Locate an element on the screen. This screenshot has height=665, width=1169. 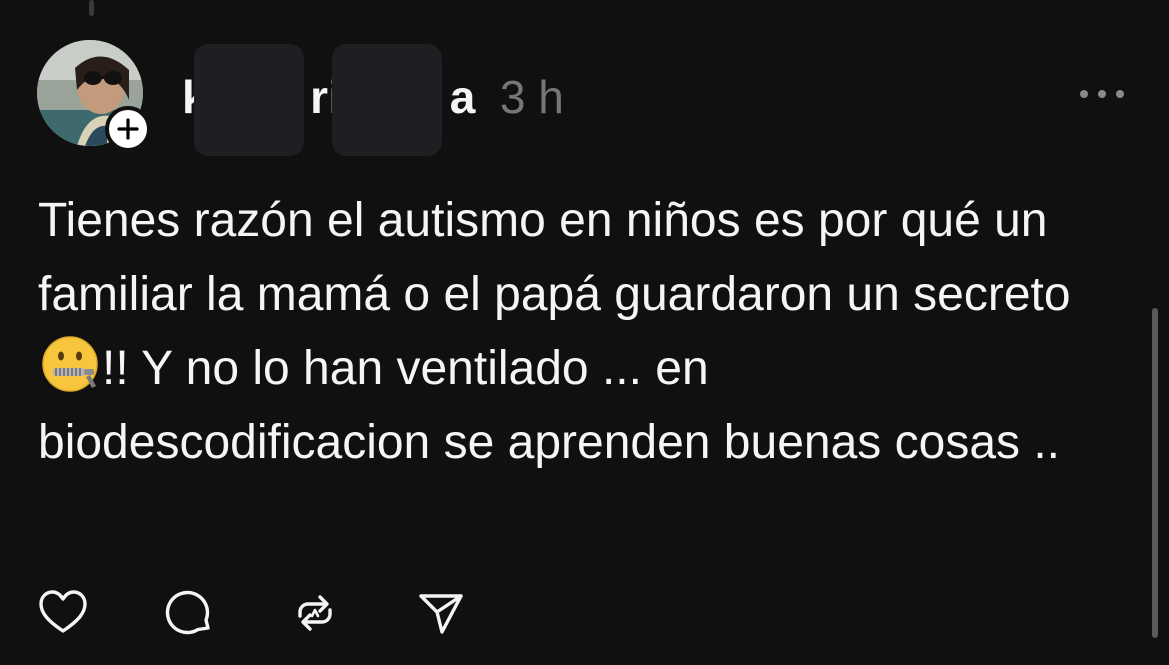
like-button is located at coordinates (63, 613).